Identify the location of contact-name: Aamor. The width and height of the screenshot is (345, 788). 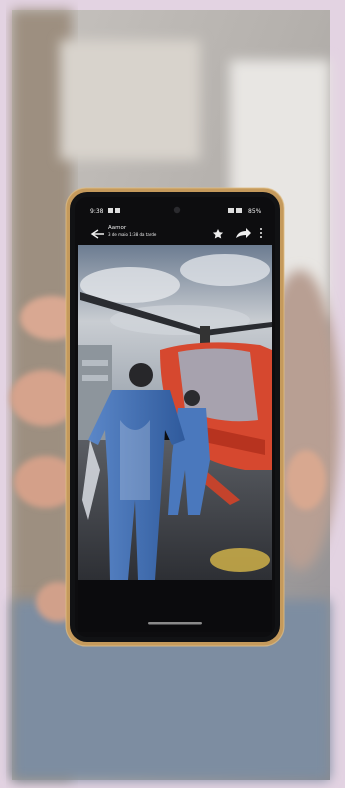
(117, 228).